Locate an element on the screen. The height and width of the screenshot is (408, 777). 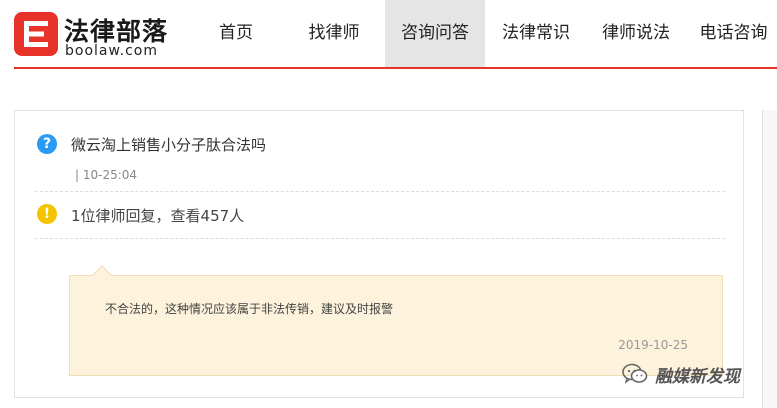
wechat-icon is located at coordinates (635, 373).